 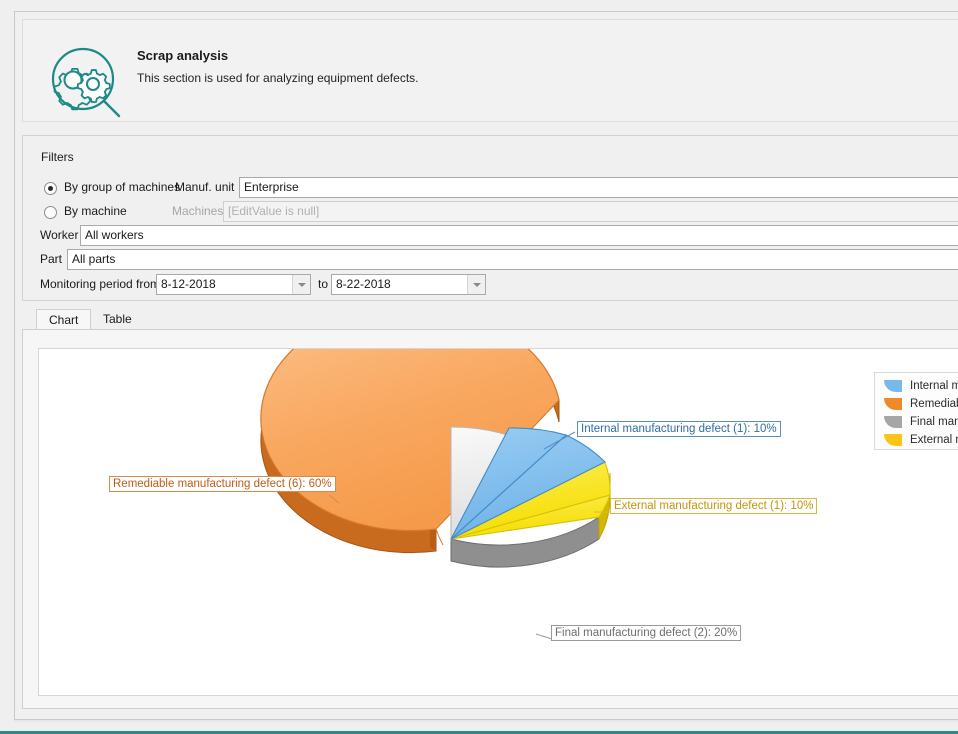 I want to click on label-worker: Worker, so click(x=59, y=235).